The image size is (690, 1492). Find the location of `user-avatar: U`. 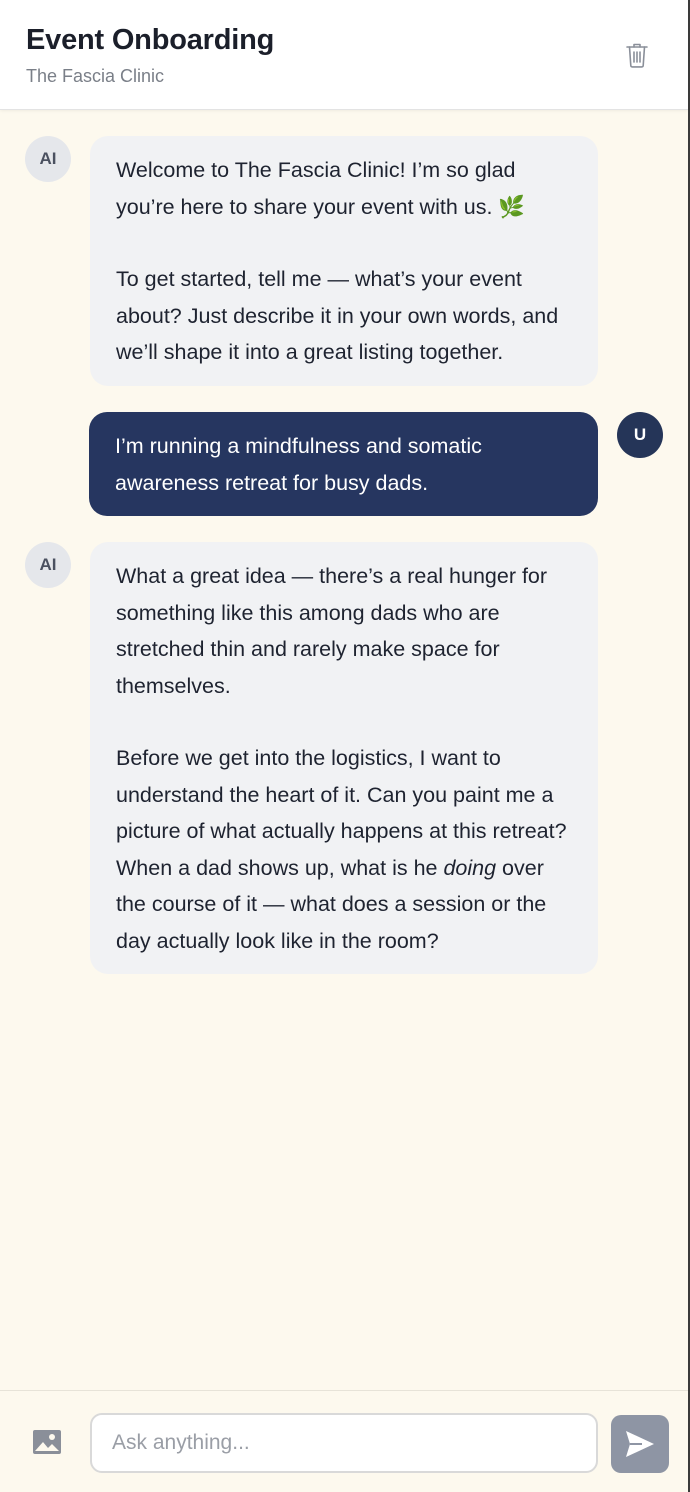

user-avatar: U is located at coordinates (640, 435).